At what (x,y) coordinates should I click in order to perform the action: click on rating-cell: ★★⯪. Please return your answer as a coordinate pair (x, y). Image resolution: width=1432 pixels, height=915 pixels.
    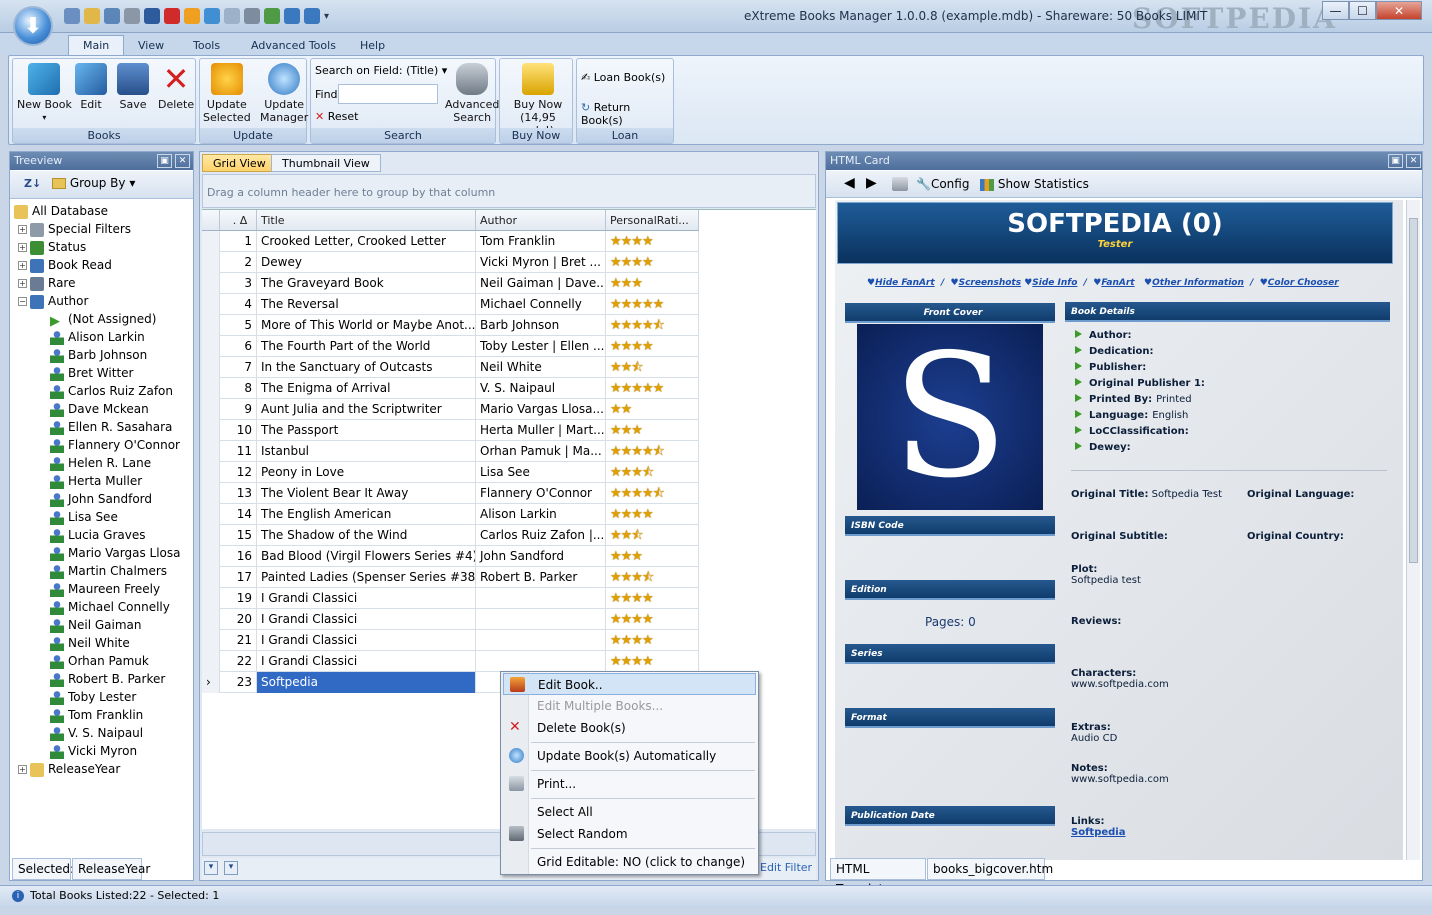
    Looking at the image, I should click on (652, 367).